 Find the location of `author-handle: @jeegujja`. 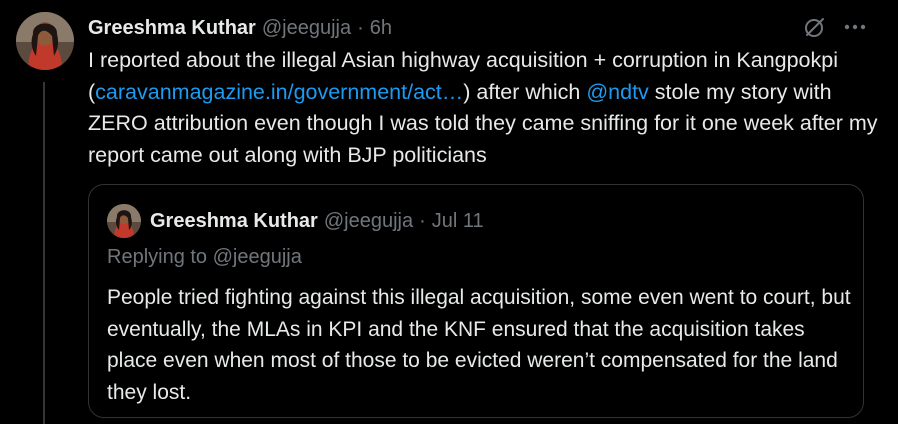

author-handle: @jeegujja is located at coordinates (306, 28).